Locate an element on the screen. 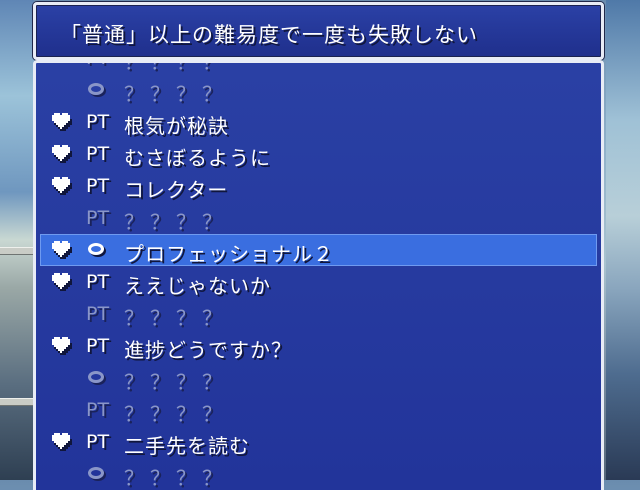 The width and height of the screenshot is (640, 490). achievement-name: 二手先を読む is located at coordinates (187, 446).